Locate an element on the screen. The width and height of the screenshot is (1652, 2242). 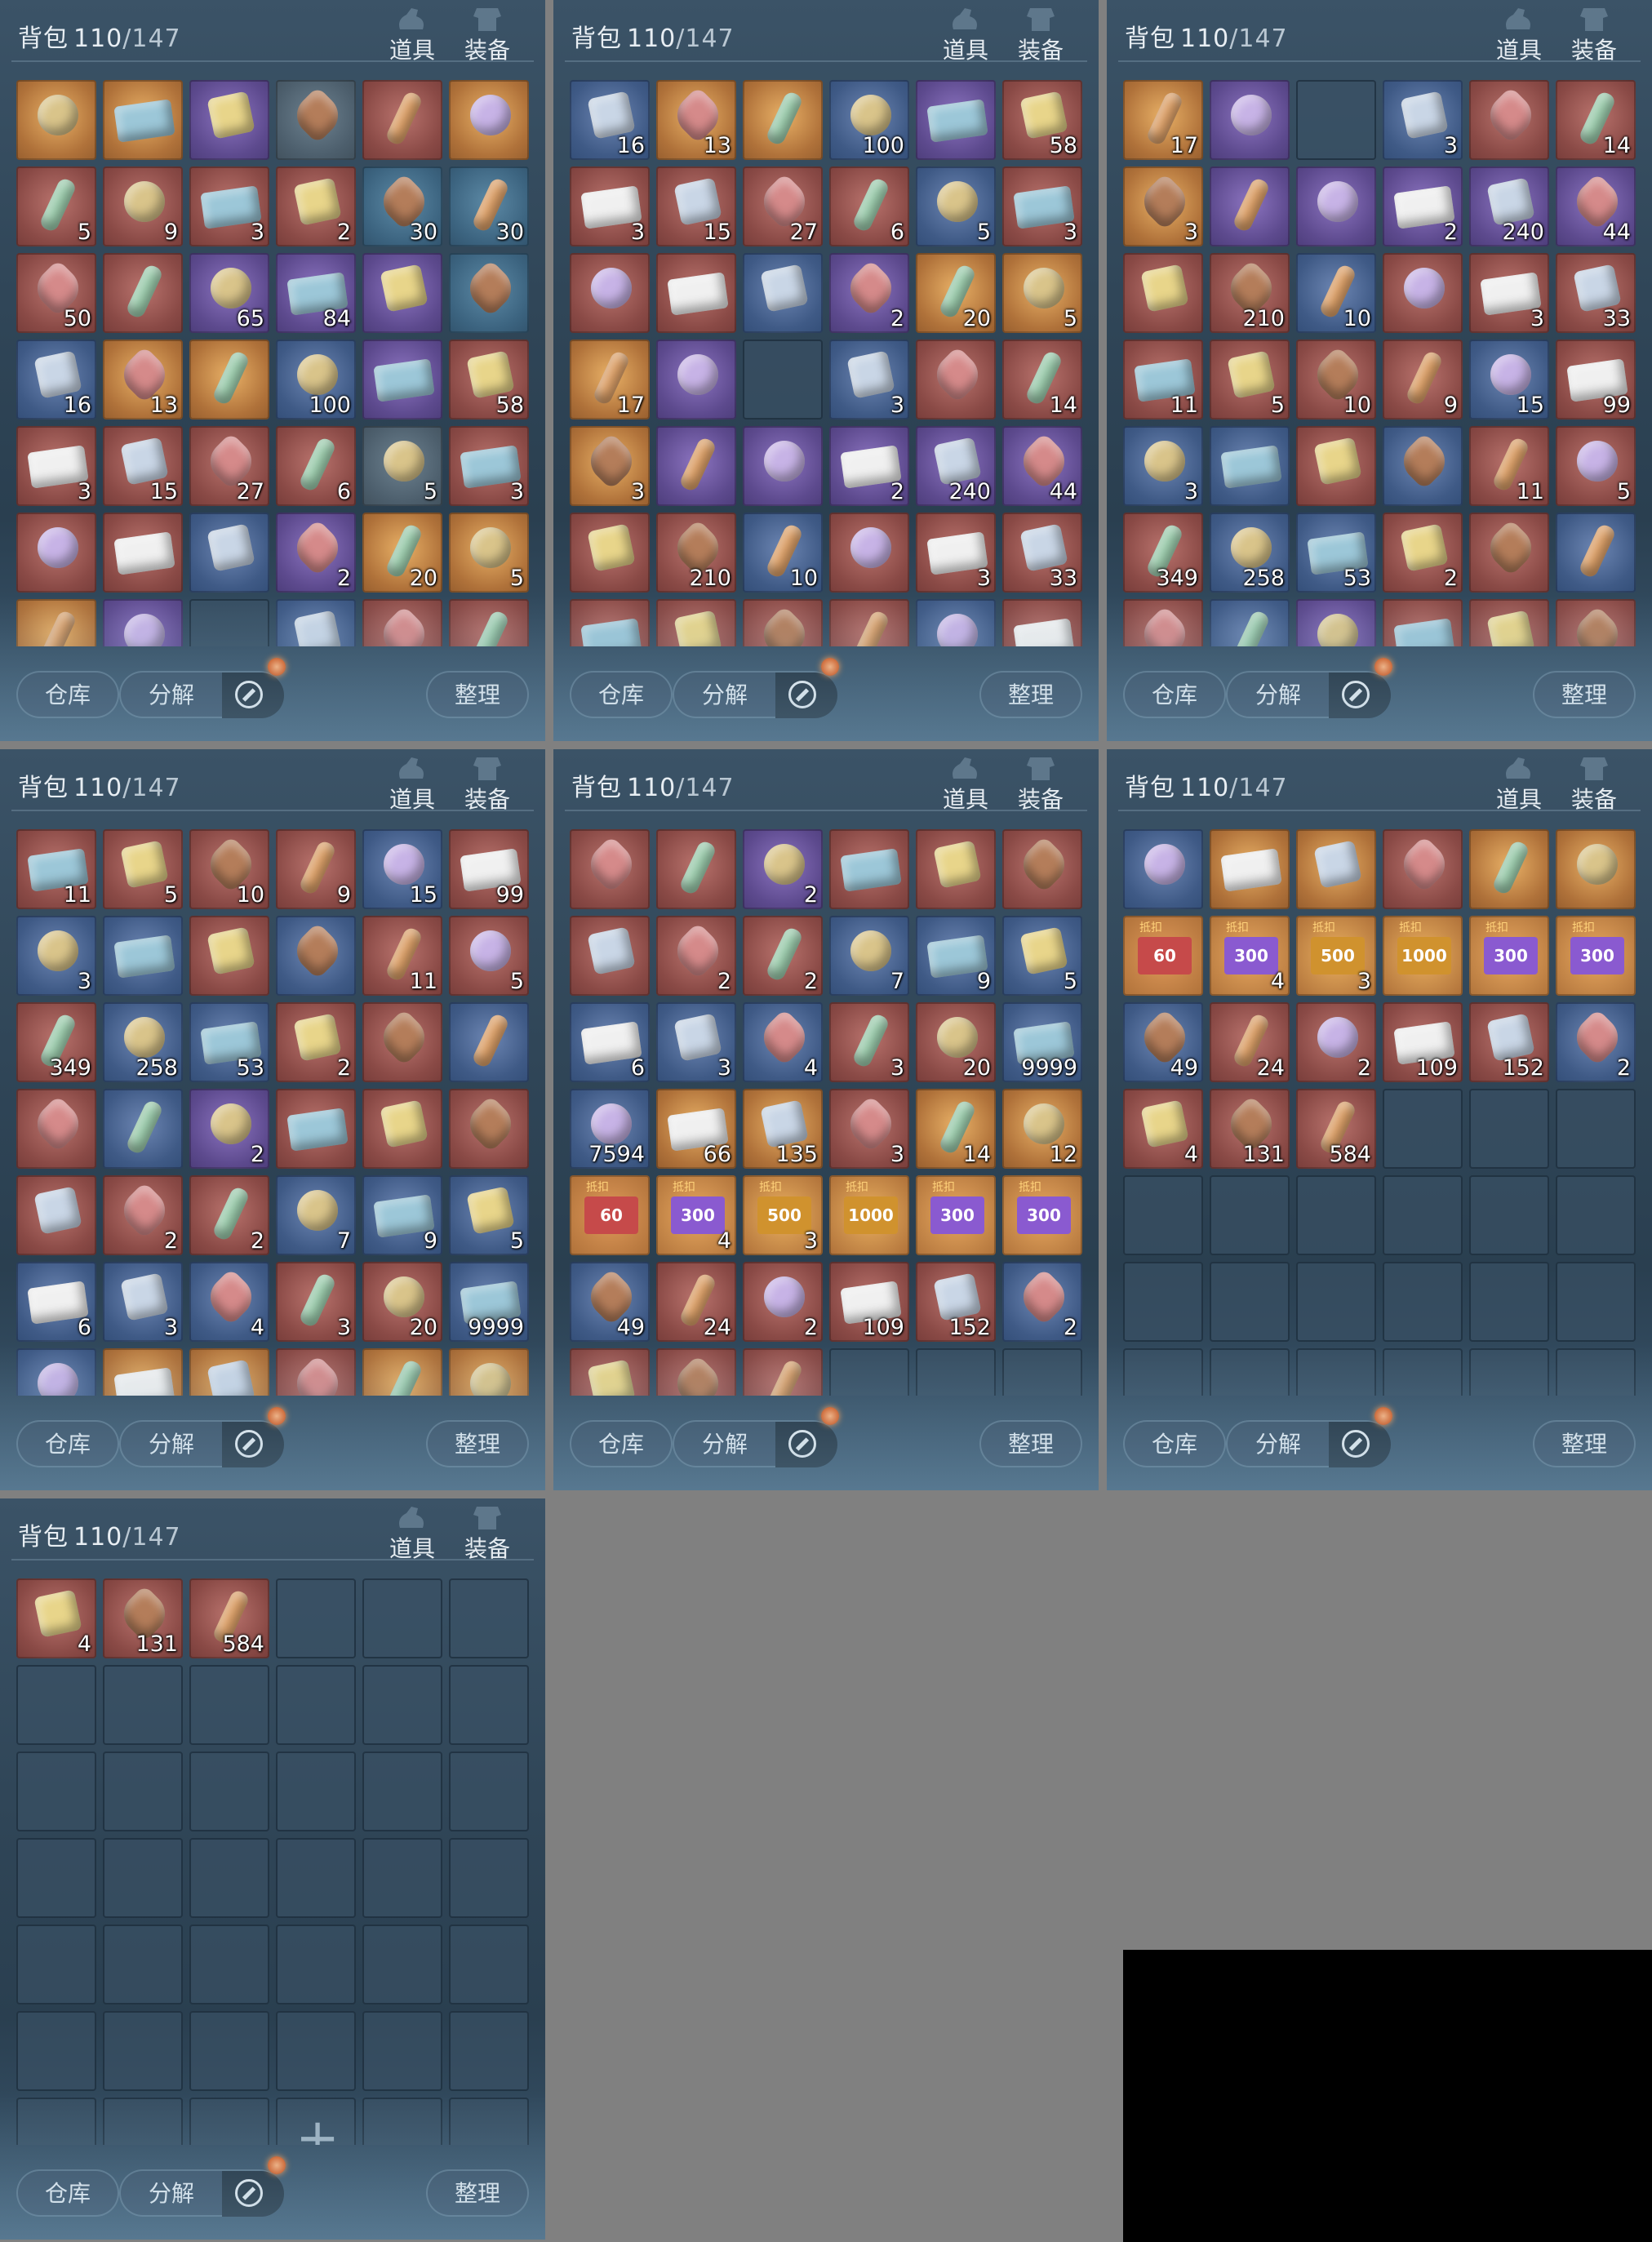
inventory-slot: 349 is located at coordinates (1163, 553).